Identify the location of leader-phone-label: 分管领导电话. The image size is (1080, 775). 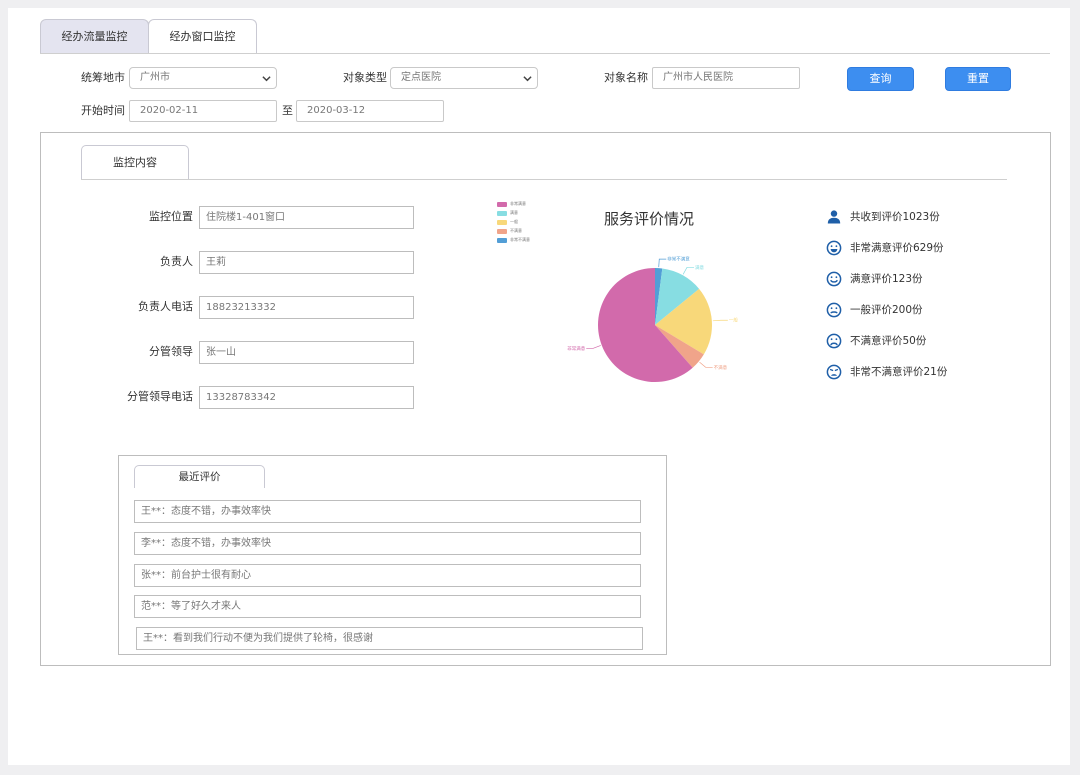
(160, 396).